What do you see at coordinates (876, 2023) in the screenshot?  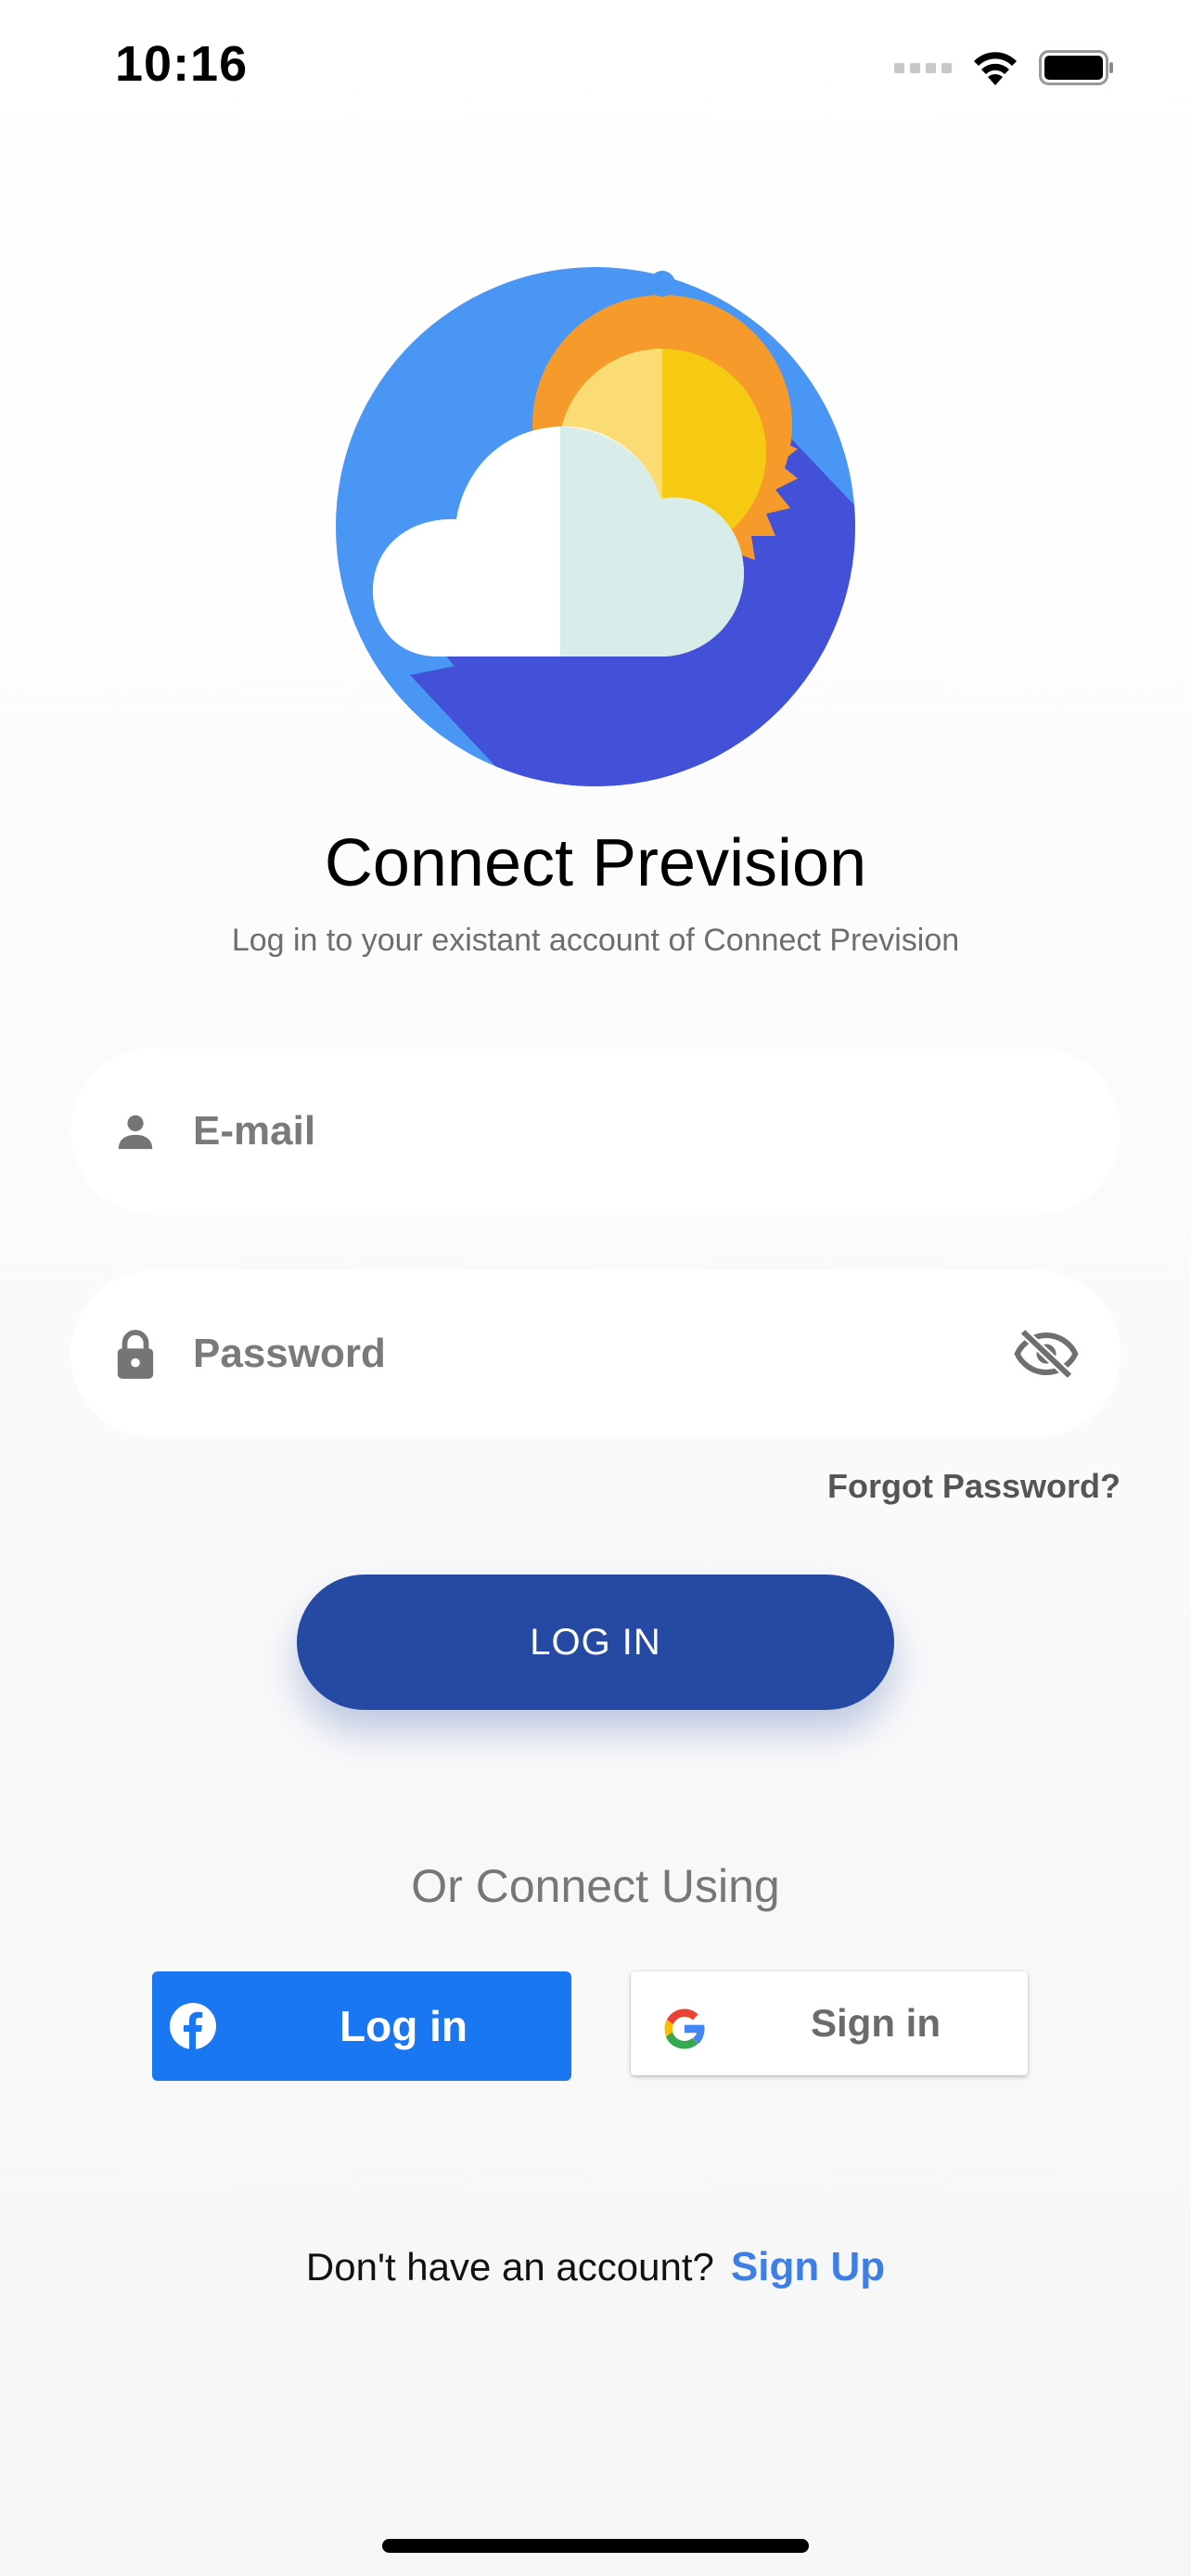 I see `google-signin-label: Sign in` at bounding box center [876, 2023].